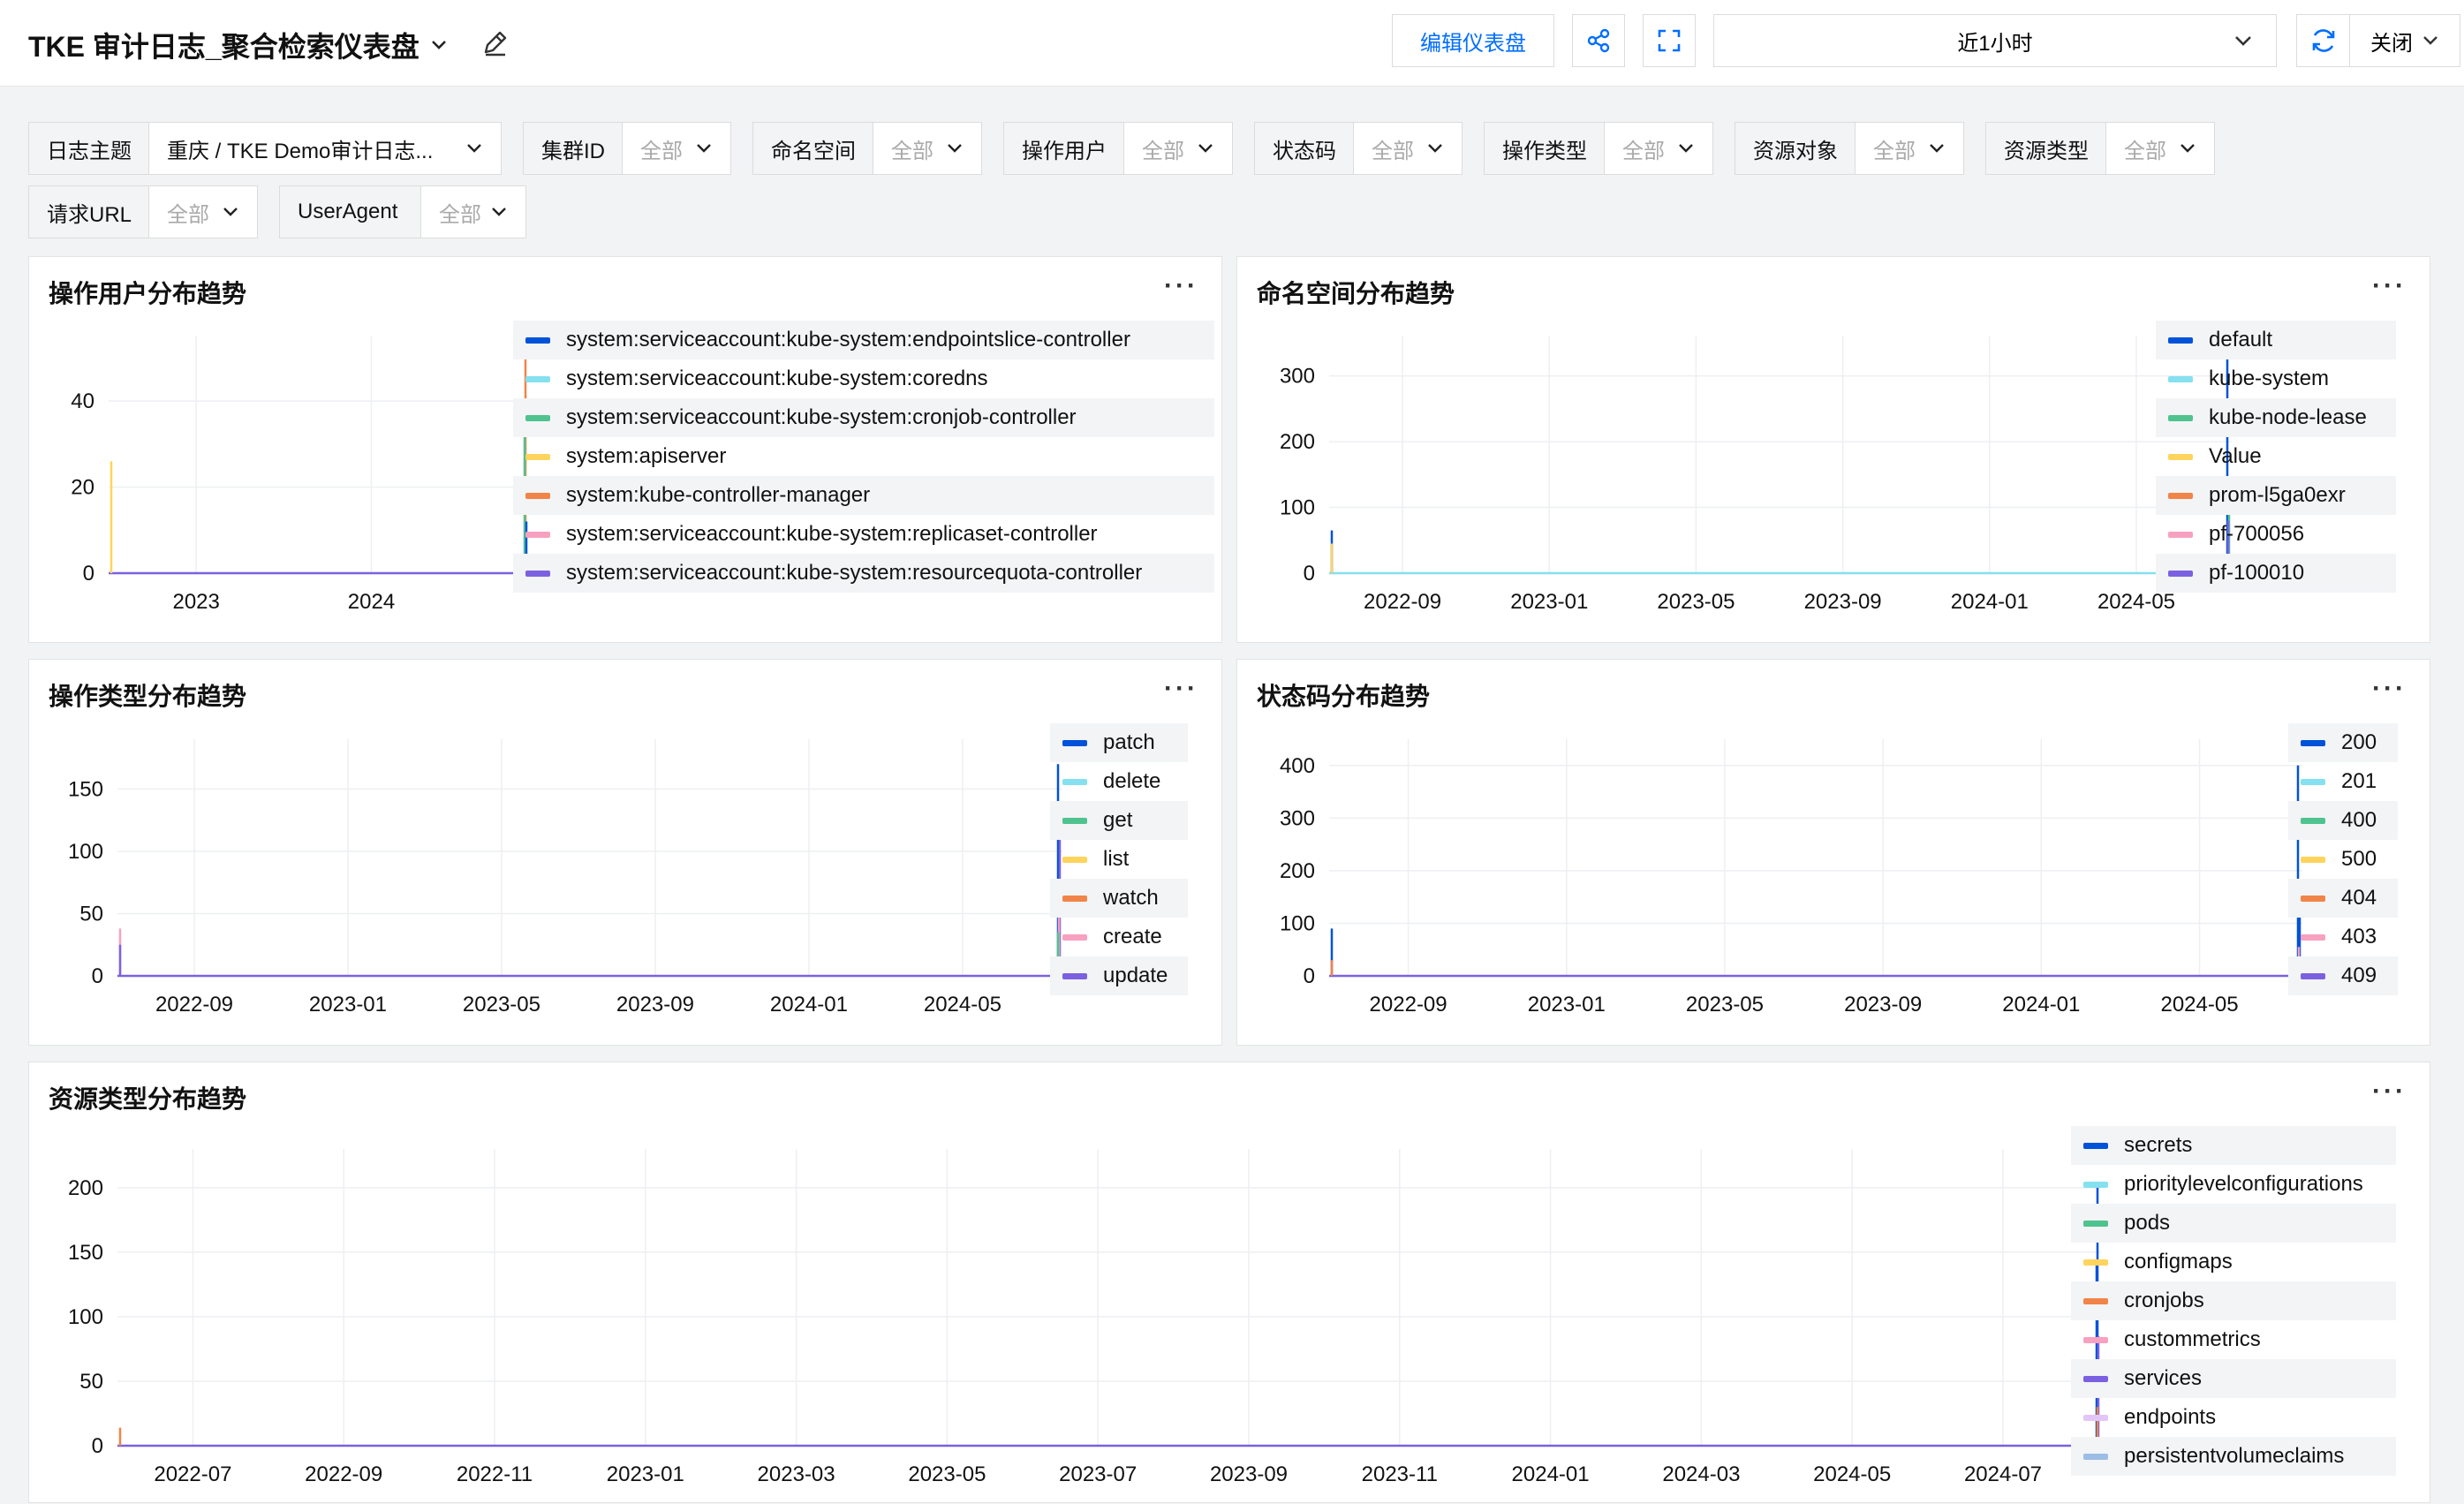  Describe the element at coordinates (2276, 573) in the screenshot. I see `legend-item: pf-100010` at that location.